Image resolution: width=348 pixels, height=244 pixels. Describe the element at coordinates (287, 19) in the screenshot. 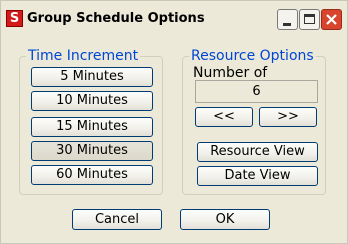

I see `minimize-button` at that location.